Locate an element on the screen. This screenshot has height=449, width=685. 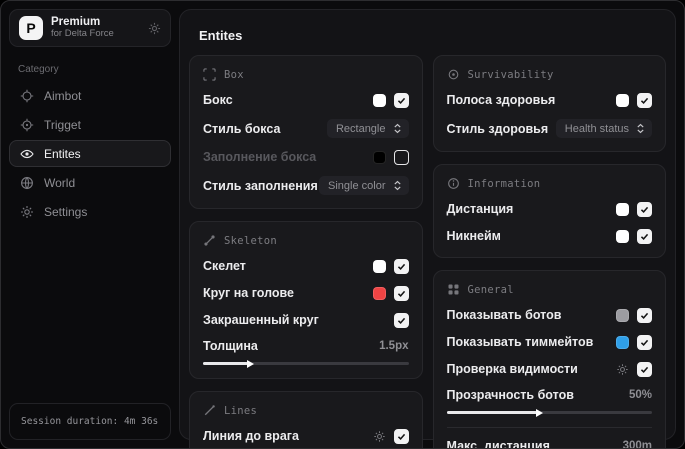
info-icon is located at coordinates (453, 183).